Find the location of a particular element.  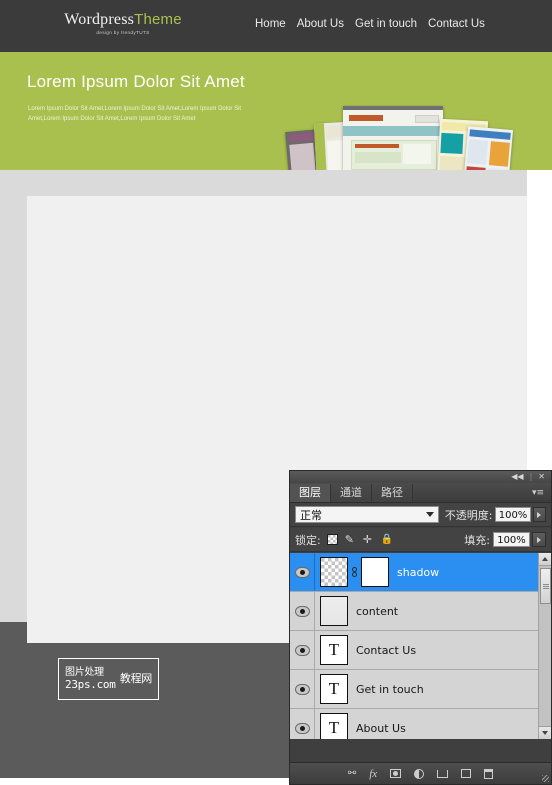

add-layer-mask-icon is located at coordinates (396, 773).